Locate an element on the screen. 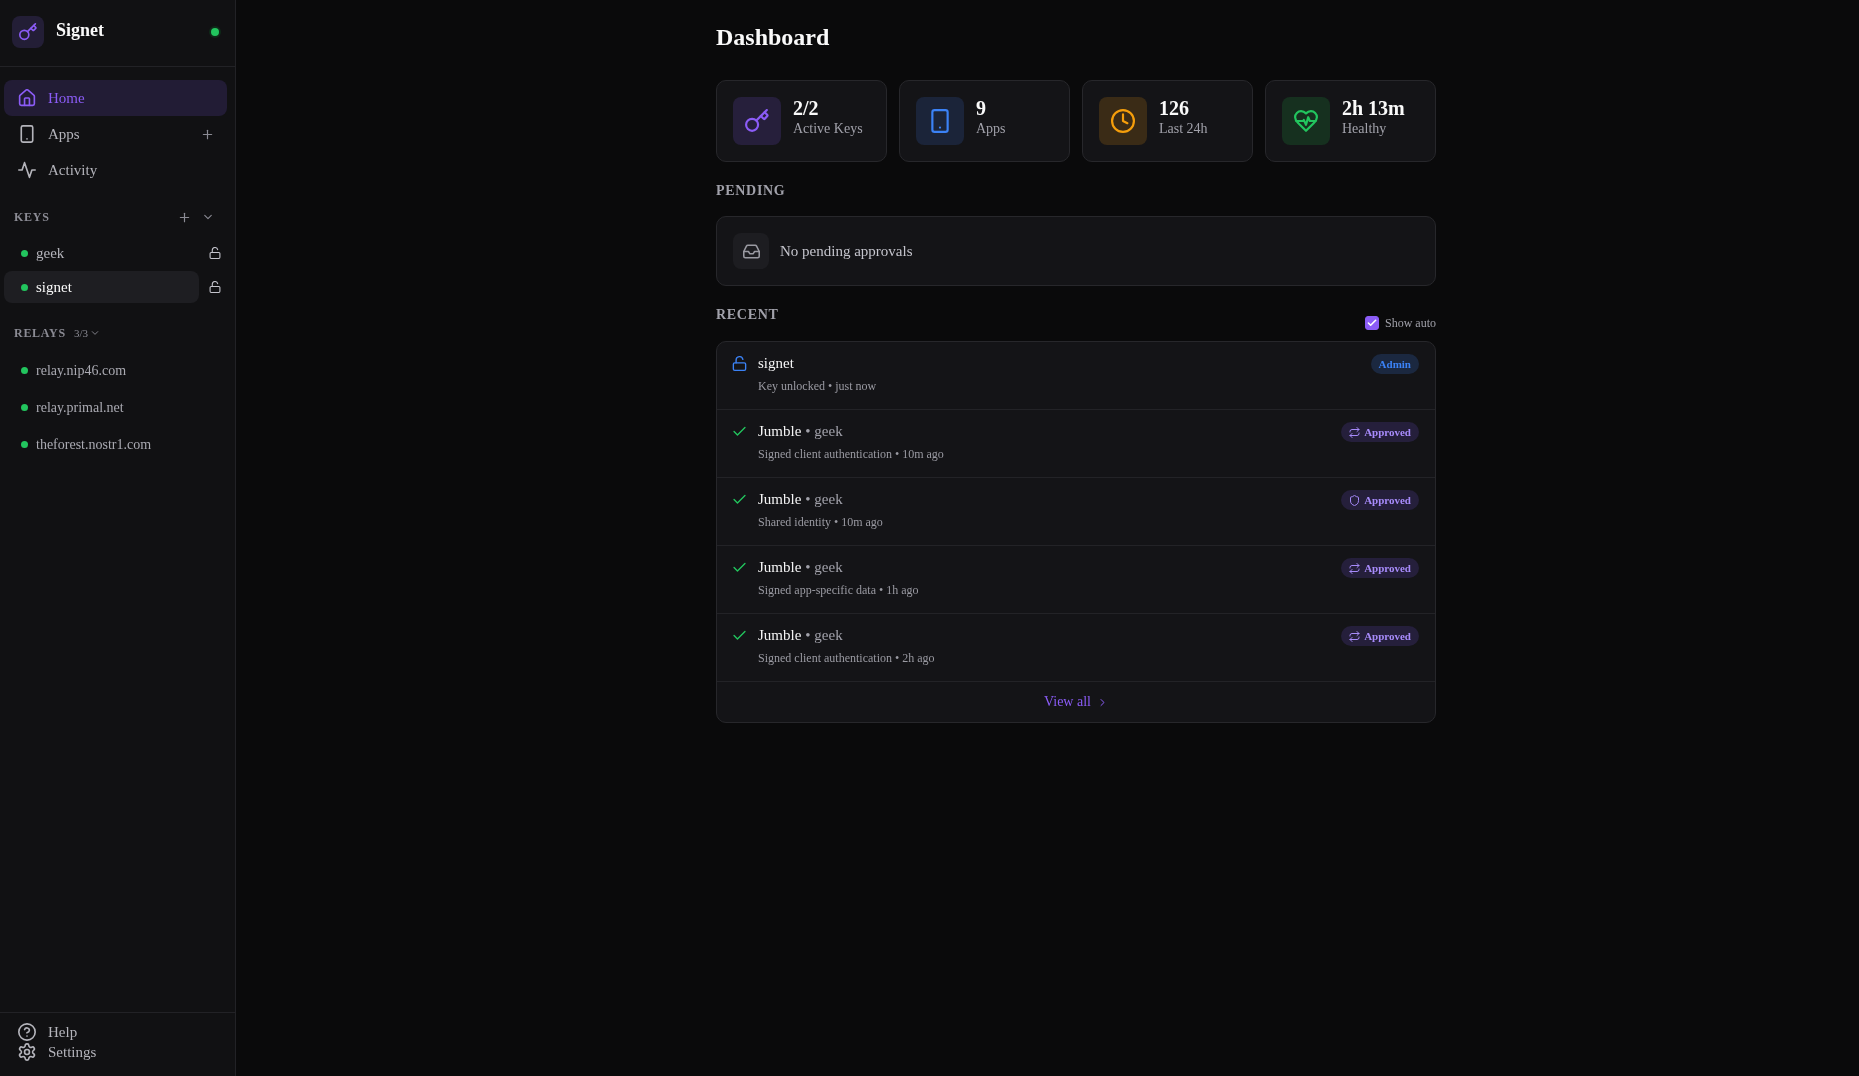  relay-url: relay.primal.net is located at coordinates (80, 407).